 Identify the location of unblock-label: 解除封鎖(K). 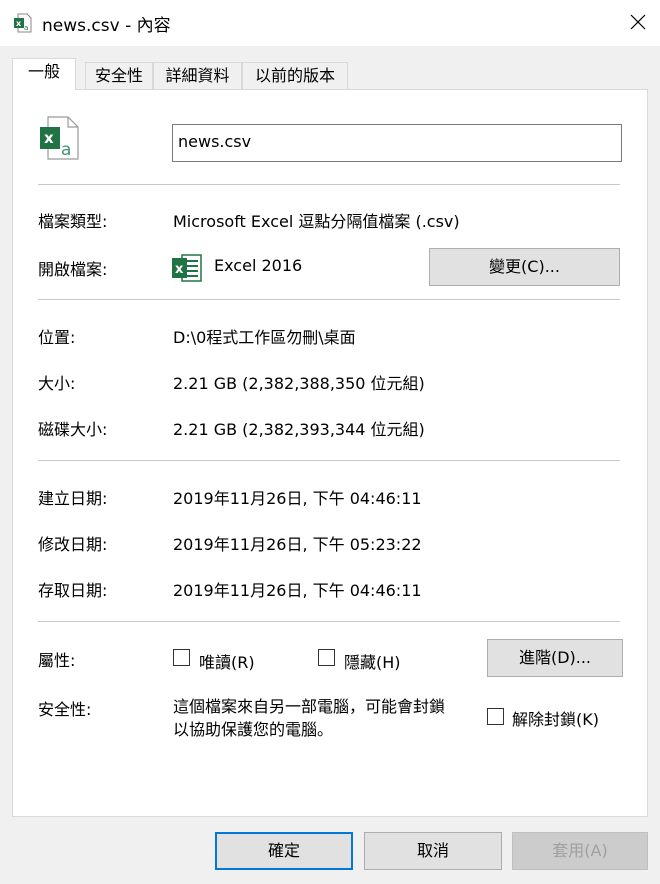
(555, 719).